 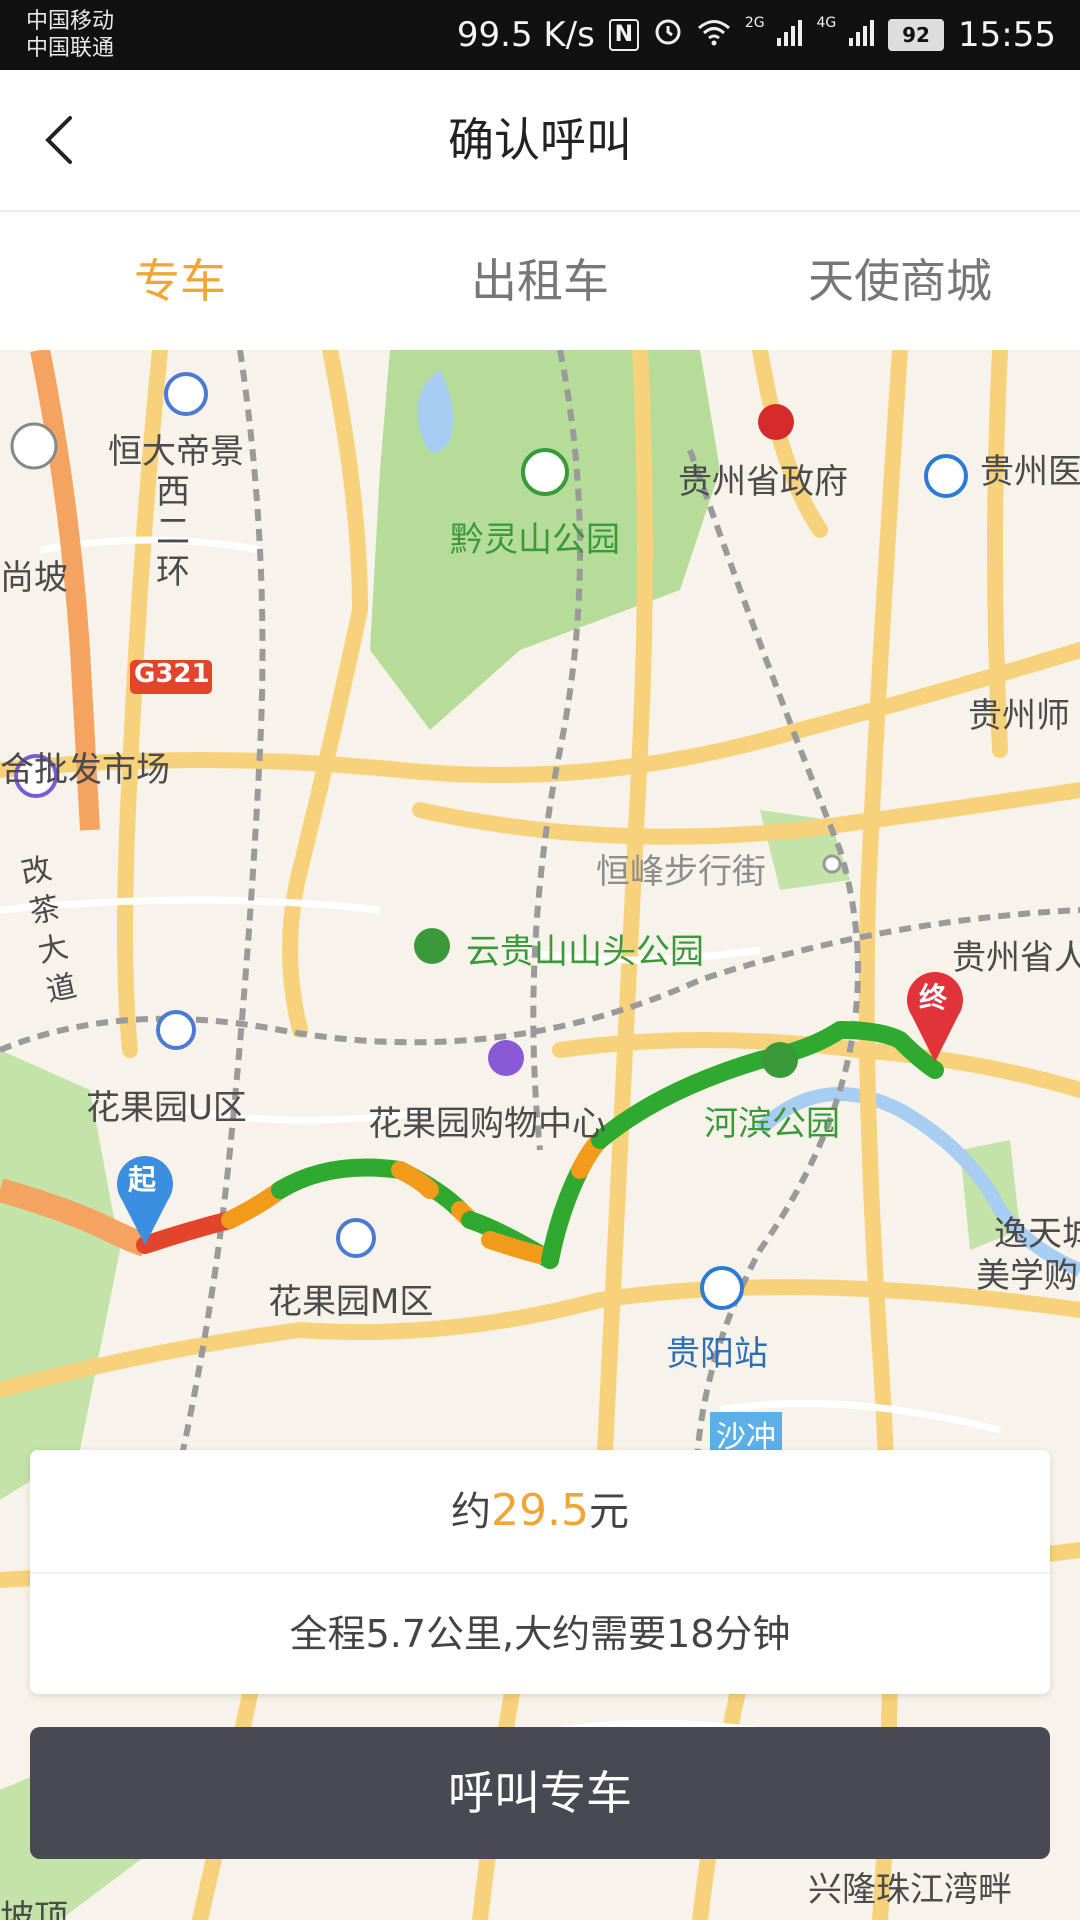 I want to click on map-label-hebin-park: 河滨公园, so click(x=772, y=1124).